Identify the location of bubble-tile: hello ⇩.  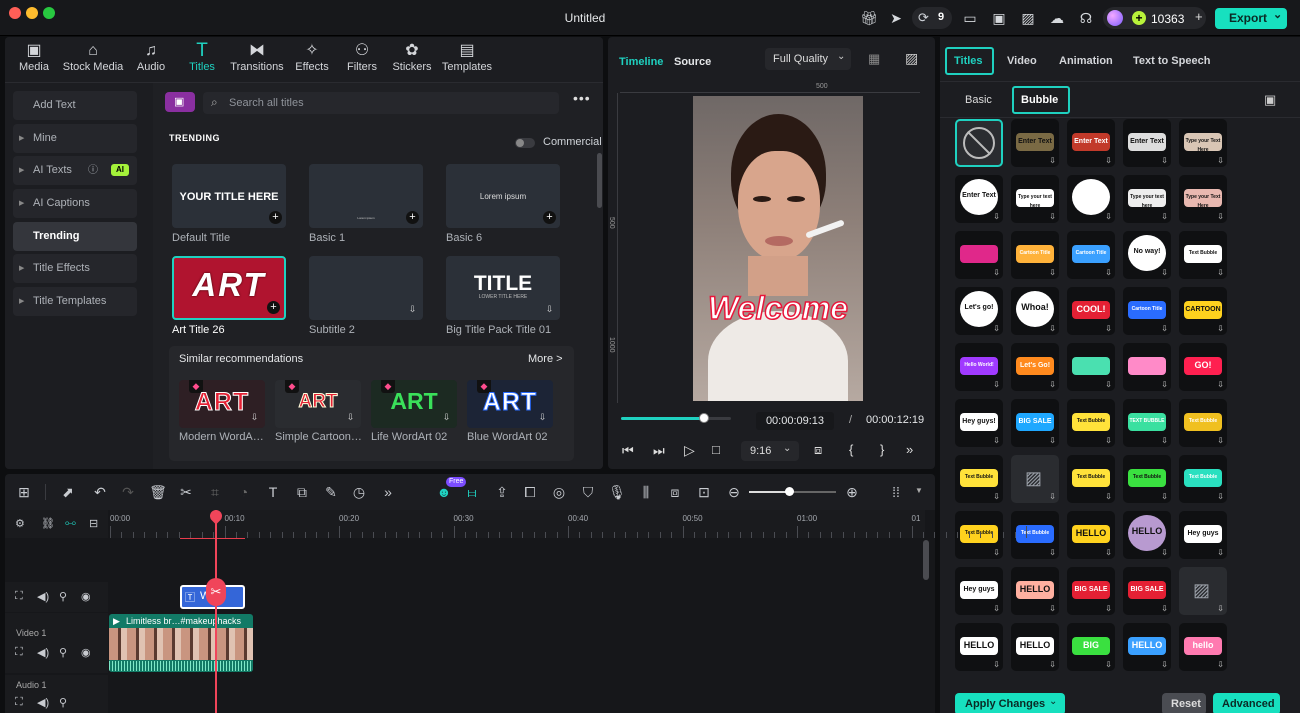
(1203, 647).